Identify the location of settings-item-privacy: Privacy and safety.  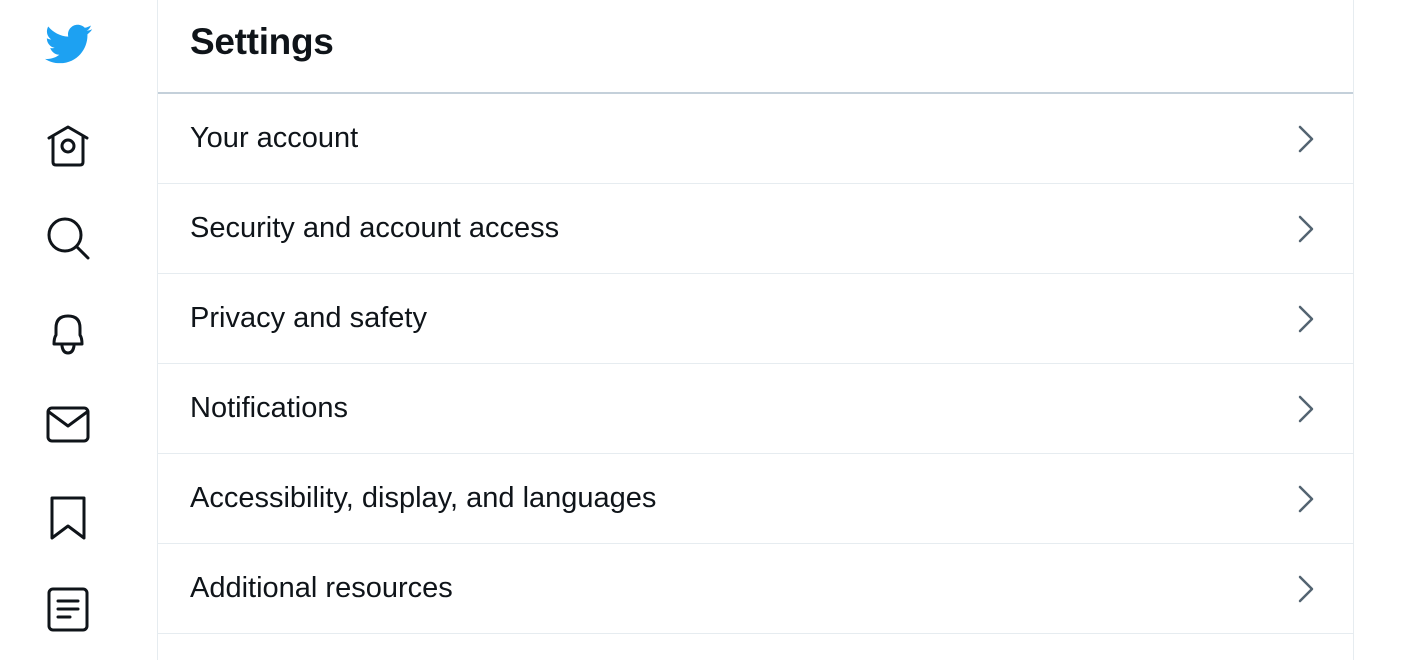
(755, 319).